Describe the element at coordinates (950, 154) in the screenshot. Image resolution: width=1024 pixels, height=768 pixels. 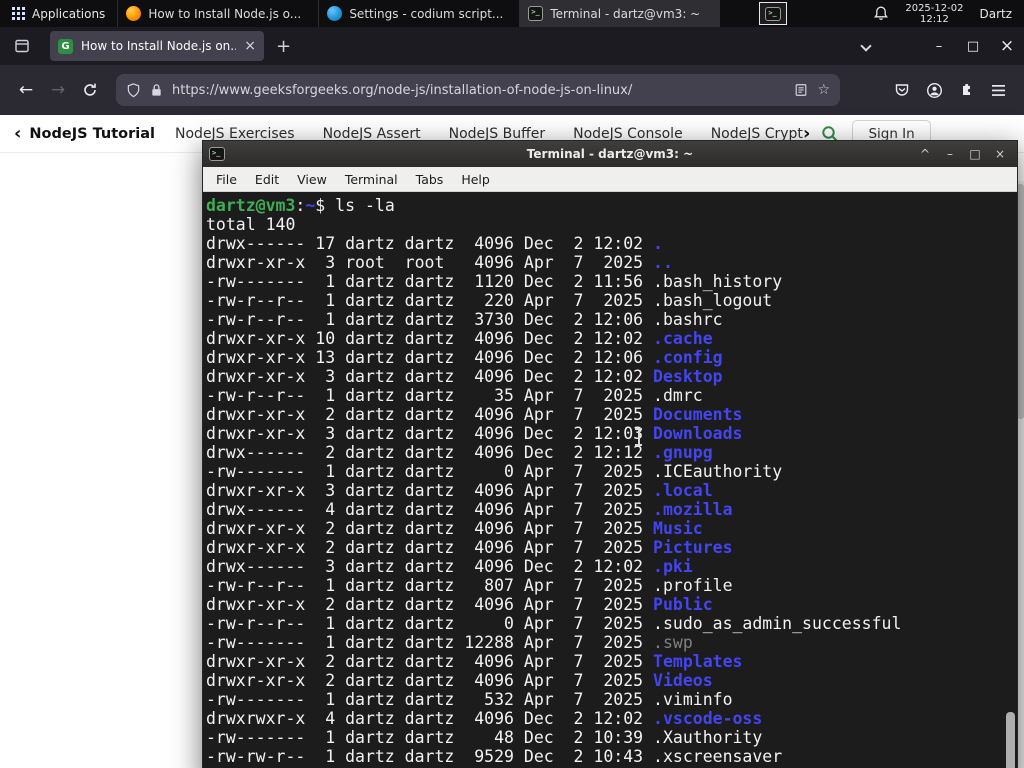
I see `terminal-window-button: –` at that location.